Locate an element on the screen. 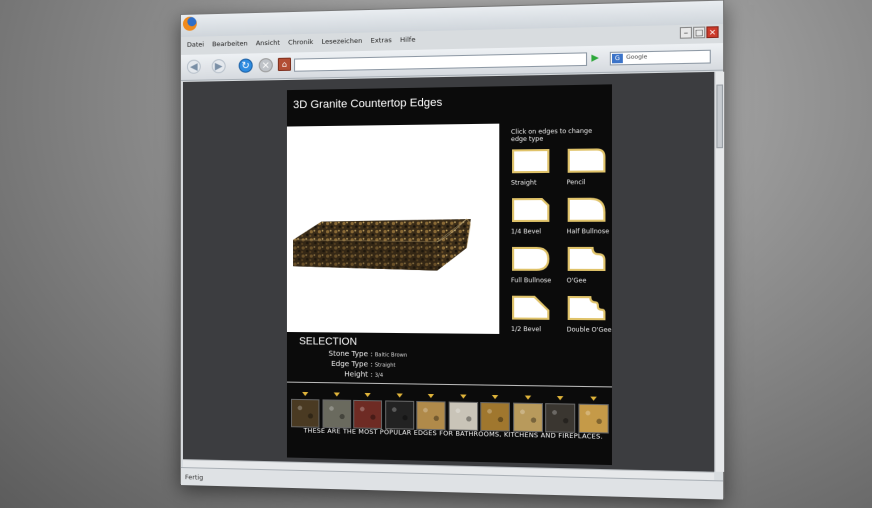  menu-bearbeiten: Bearbeiten is located at coordinates (230, 43).